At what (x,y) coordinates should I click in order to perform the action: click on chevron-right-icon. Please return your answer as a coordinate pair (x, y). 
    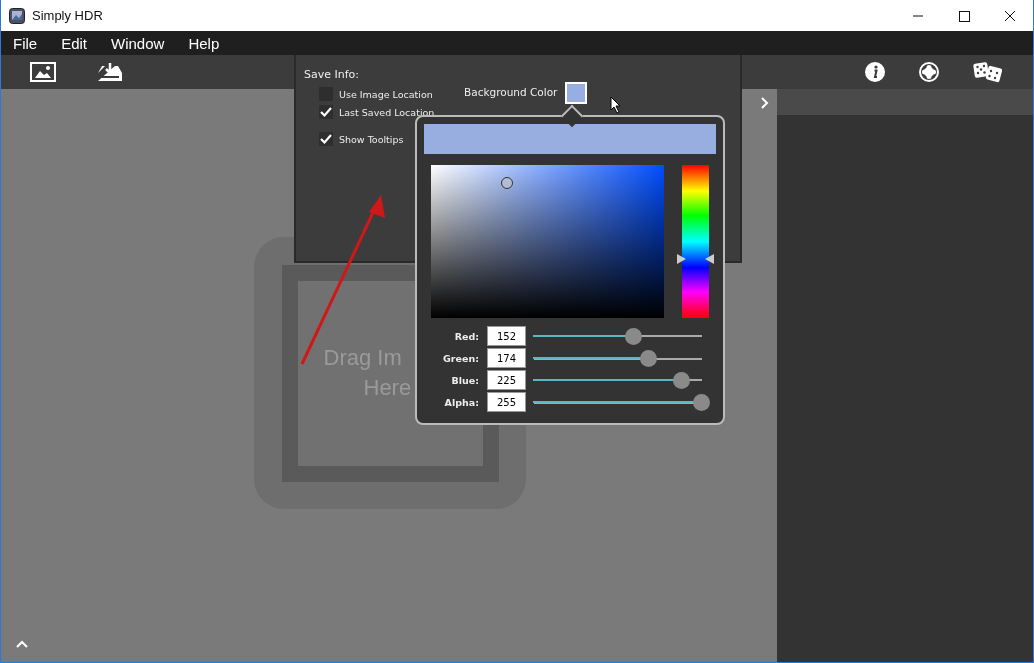
    Looking at the image, I should click on (765, 103).